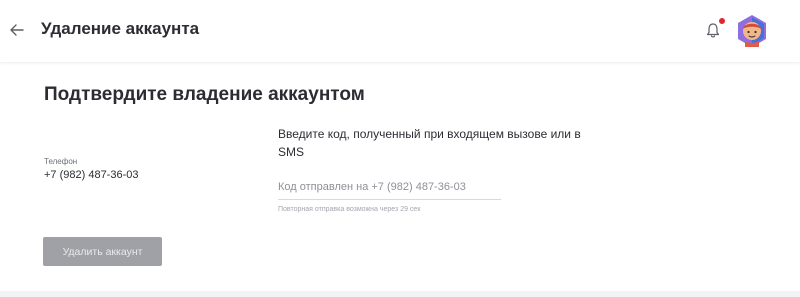 The height and width of the screenshot is (297, 800). What do you see at coordinates (389, 187) in the screenshot?
I see `code-input` at bounding box center [389, 187].